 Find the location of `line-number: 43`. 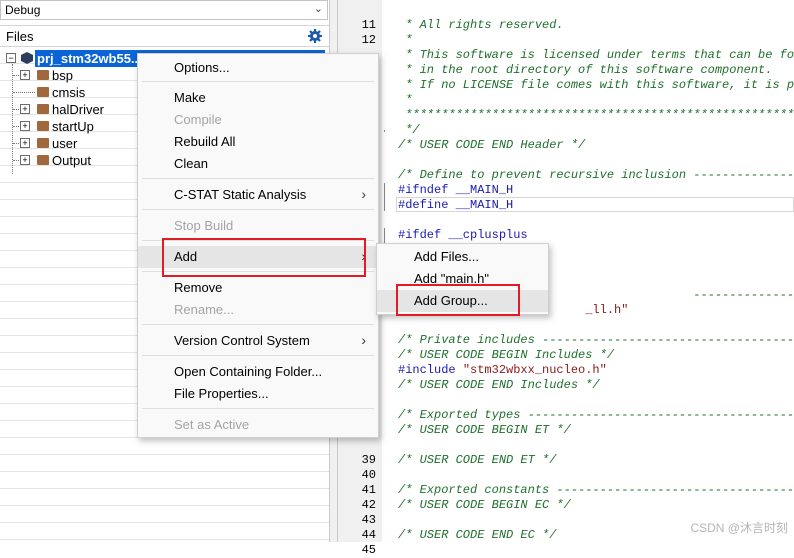

line-number: 43 is located at coordinates (369, 520).